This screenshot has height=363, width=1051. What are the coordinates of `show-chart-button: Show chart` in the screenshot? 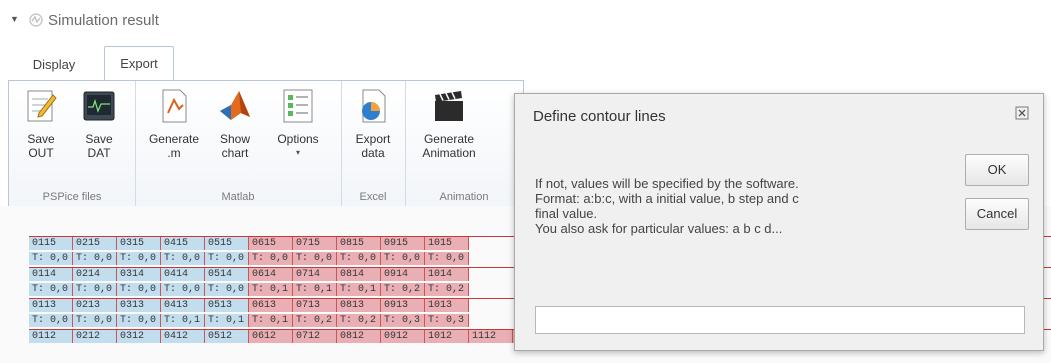 It's located at (235, 123).